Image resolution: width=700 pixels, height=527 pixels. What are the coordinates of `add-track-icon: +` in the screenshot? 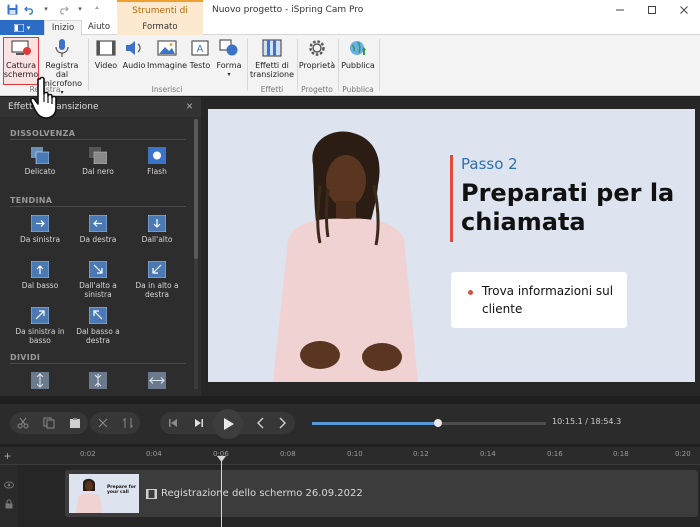 It's located at (7, 456).